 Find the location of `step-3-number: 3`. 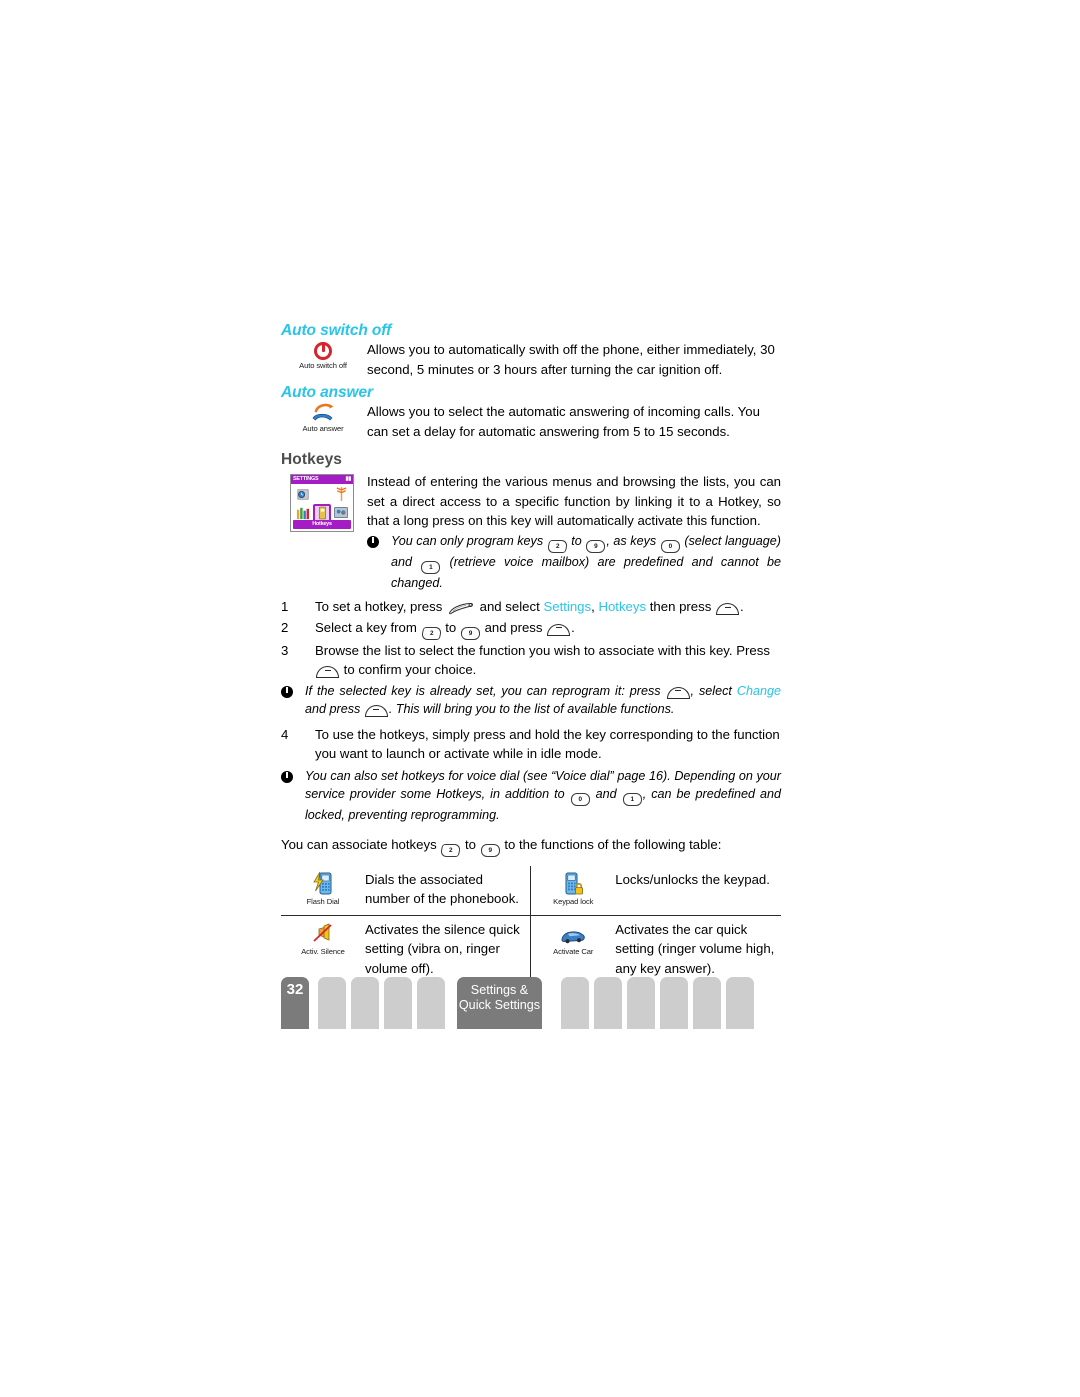

step-3-number: 3 is located at coordinates (285, 650).